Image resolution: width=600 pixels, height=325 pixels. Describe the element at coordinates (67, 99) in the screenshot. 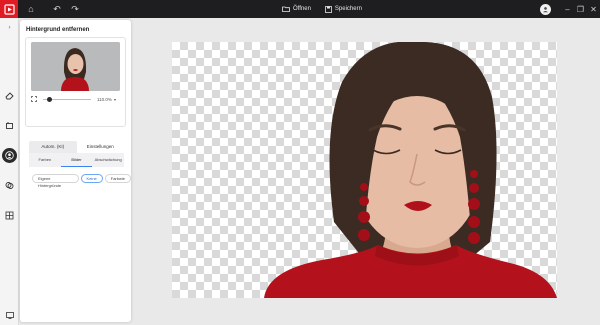

I see `zoom-slider` at that location.